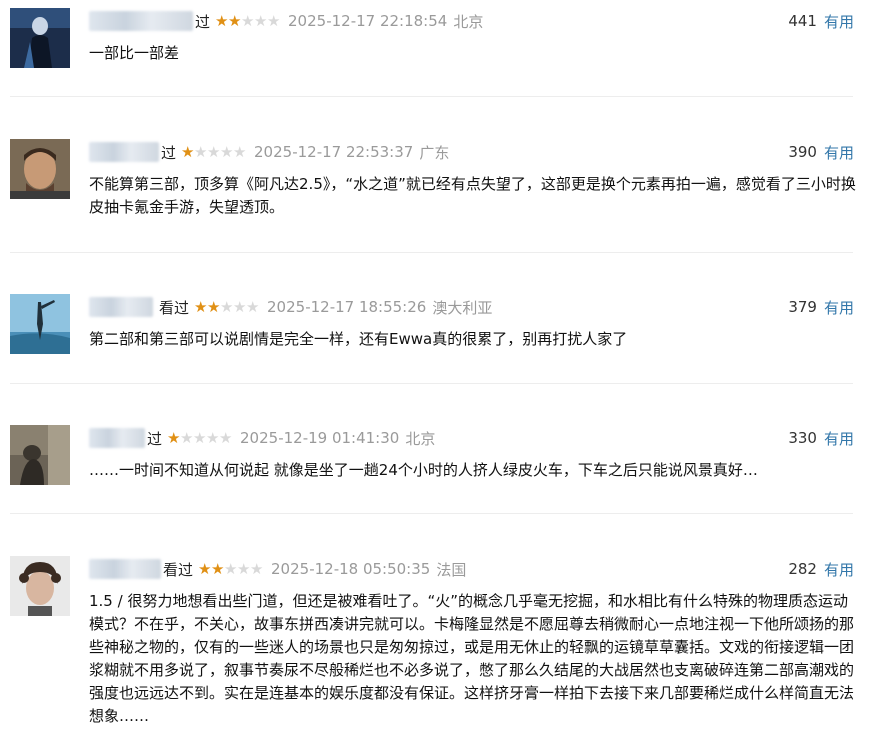  What do you see at coordinates (334, 152) in the screenshot?
I see `comment-time: 2025-12-17 22:53:37` at bounding box center [334, 152].